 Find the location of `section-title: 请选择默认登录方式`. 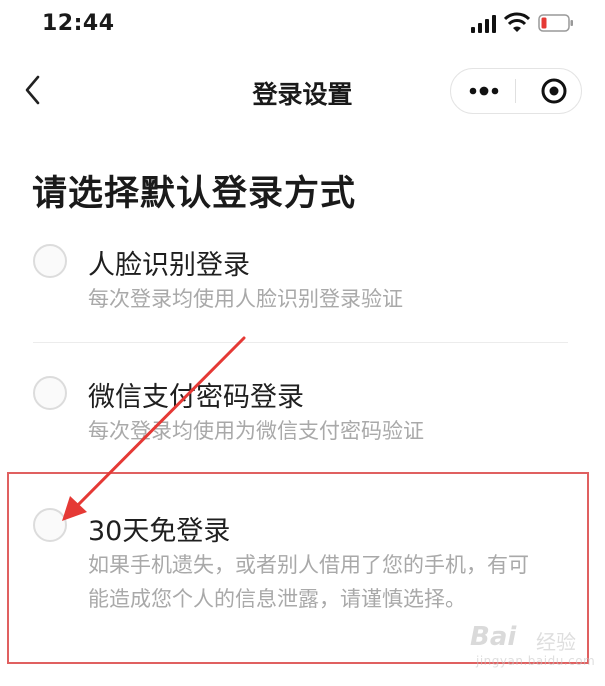

section-title: 请选择默认登录方式 is located at coordinates (194, 194).